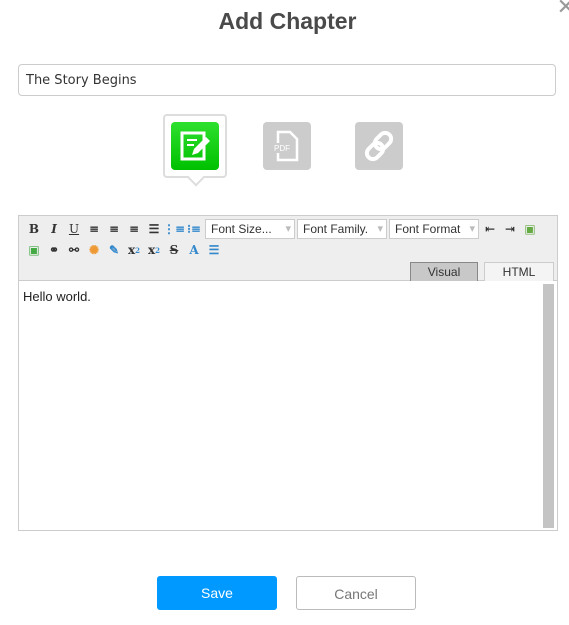  I want to click on italic-icon: I, so click(54, 229).